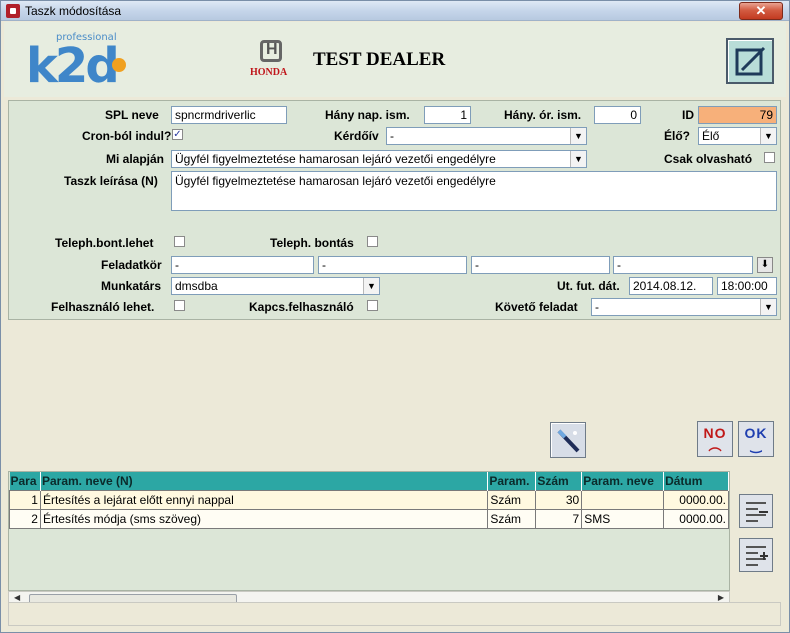 The height and width of the screenshot is (633, 790). What do you see at coordinates (737, 115) in the screenshot?
I see `id-input: 79` at bounding box center [737, 115].